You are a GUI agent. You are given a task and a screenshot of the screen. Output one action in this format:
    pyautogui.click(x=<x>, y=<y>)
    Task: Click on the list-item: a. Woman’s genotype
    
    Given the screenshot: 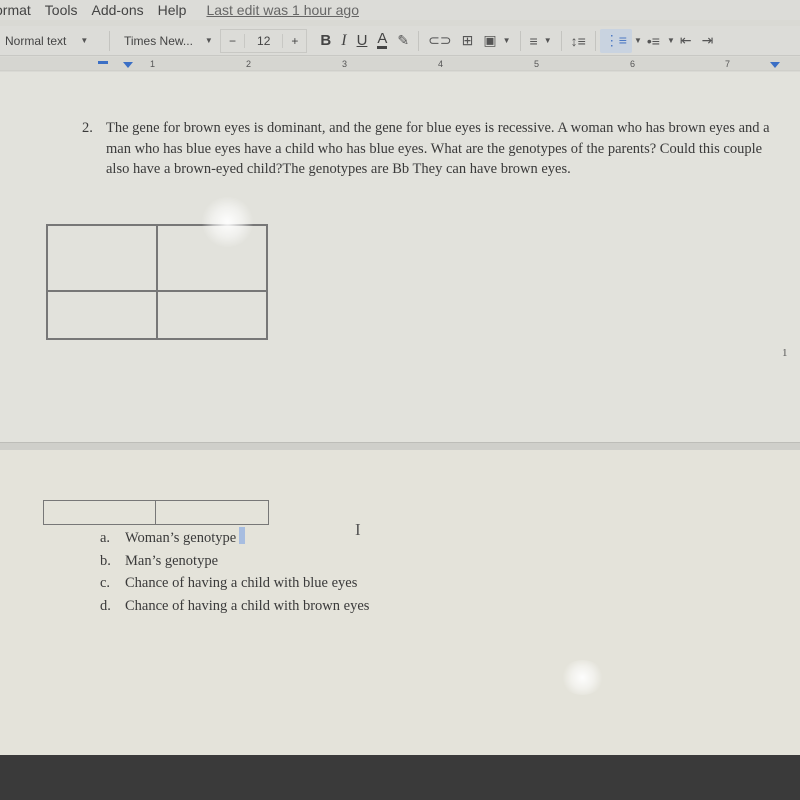 What is the action you would take?
    pyautogui.click(x=234, y=538)
    